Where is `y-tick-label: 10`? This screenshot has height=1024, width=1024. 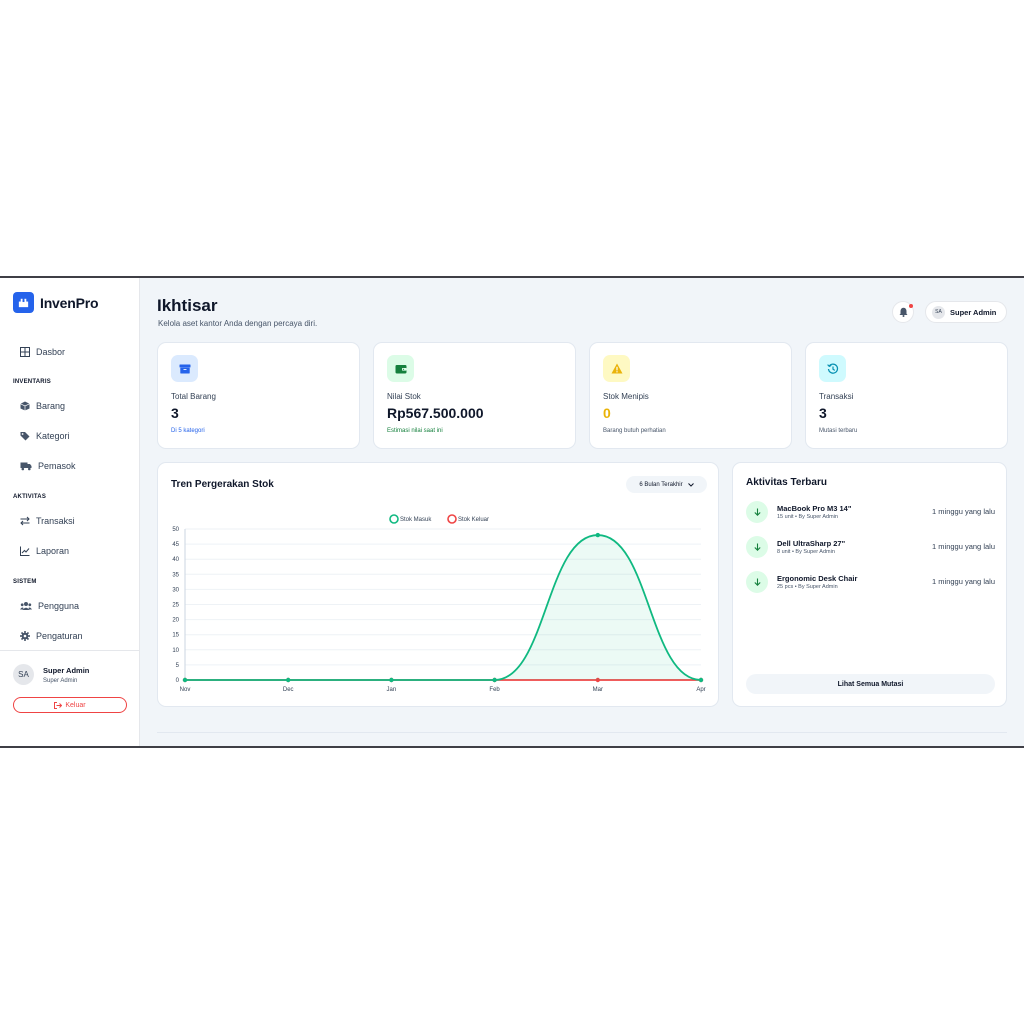 y-tick-label: 10 is located at coordinates (175, 651).